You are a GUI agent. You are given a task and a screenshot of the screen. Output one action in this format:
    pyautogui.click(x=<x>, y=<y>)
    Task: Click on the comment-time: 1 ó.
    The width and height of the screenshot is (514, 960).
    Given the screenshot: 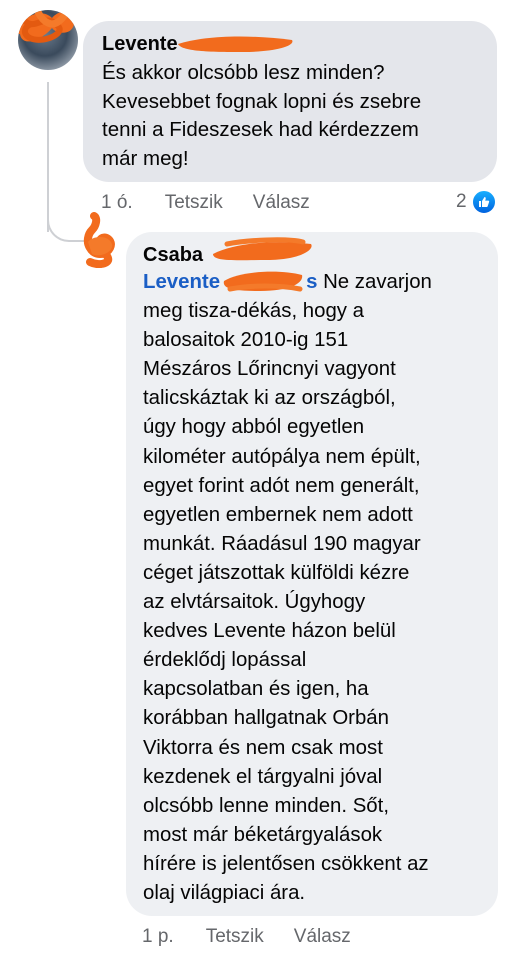 What is the action you would take?
    pyautogui.click(x=117, y=203)
    